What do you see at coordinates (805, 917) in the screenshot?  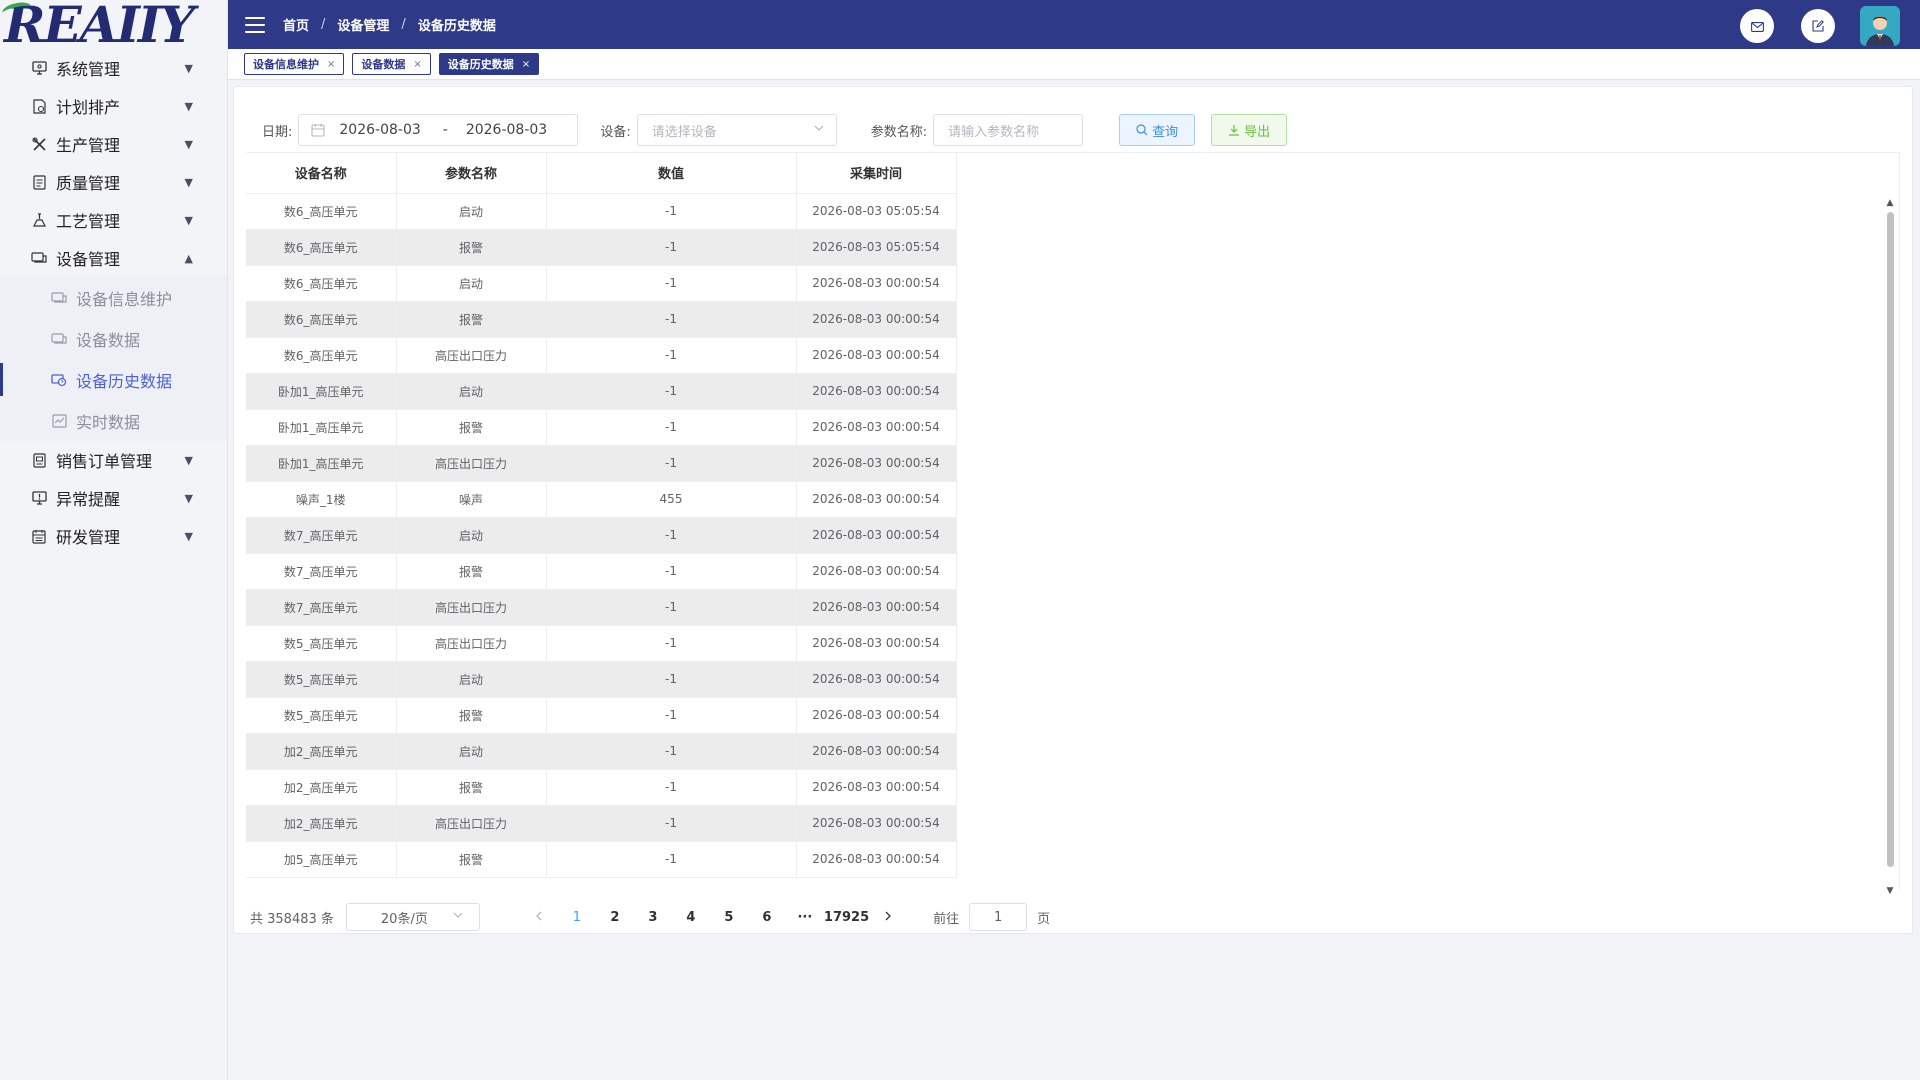 I see `page-ellipsis: ···` at bounding box center [805, 917].